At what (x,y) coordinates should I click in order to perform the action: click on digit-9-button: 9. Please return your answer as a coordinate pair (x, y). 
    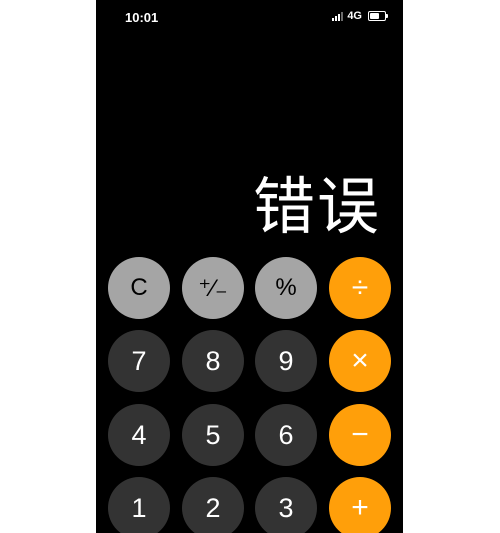
    Looking at the image, I should click on (286, 361).